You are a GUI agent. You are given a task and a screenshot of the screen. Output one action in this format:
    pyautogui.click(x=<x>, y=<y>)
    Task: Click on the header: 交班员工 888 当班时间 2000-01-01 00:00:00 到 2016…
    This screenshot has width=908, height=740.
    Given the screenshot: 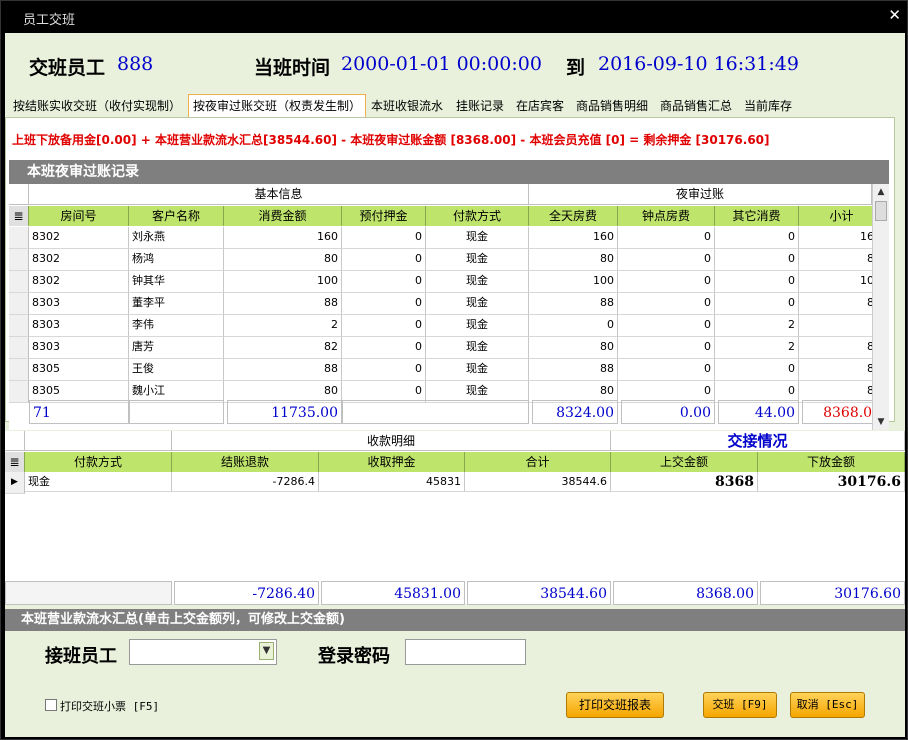 What is the action you would take?
    pyautogui.click(x=455, y=63)
    